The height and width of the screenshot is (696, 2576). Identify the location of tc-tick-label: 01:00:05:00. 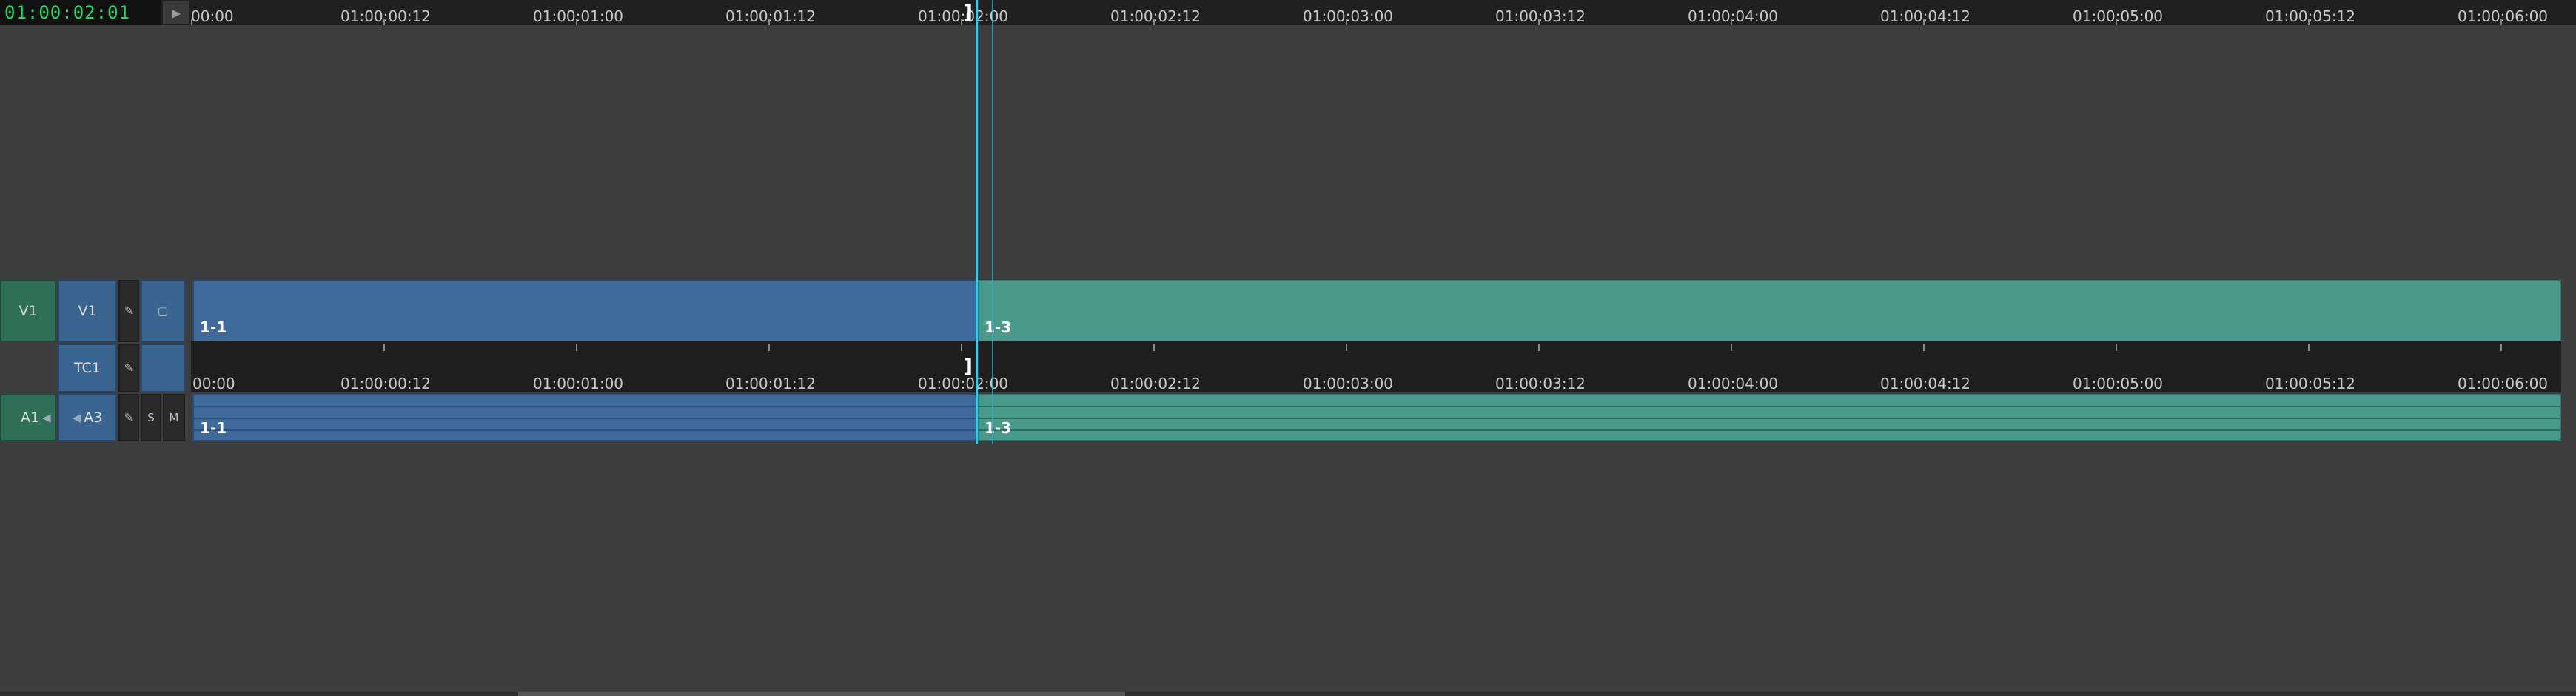
(2118, 383).